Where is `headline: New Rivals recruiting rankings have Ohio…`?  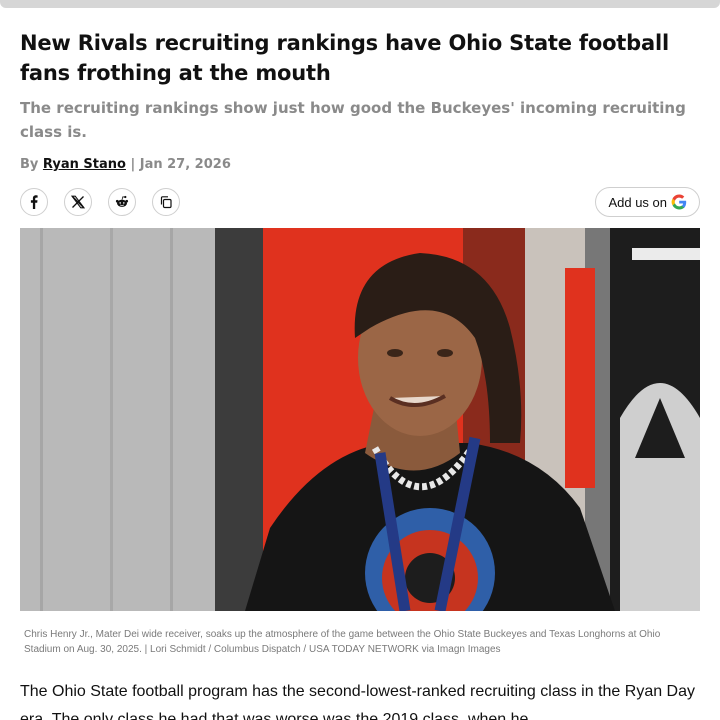
headline: New Rivals recruiting rankings have Ohio… is located at coordinates (344, 58).